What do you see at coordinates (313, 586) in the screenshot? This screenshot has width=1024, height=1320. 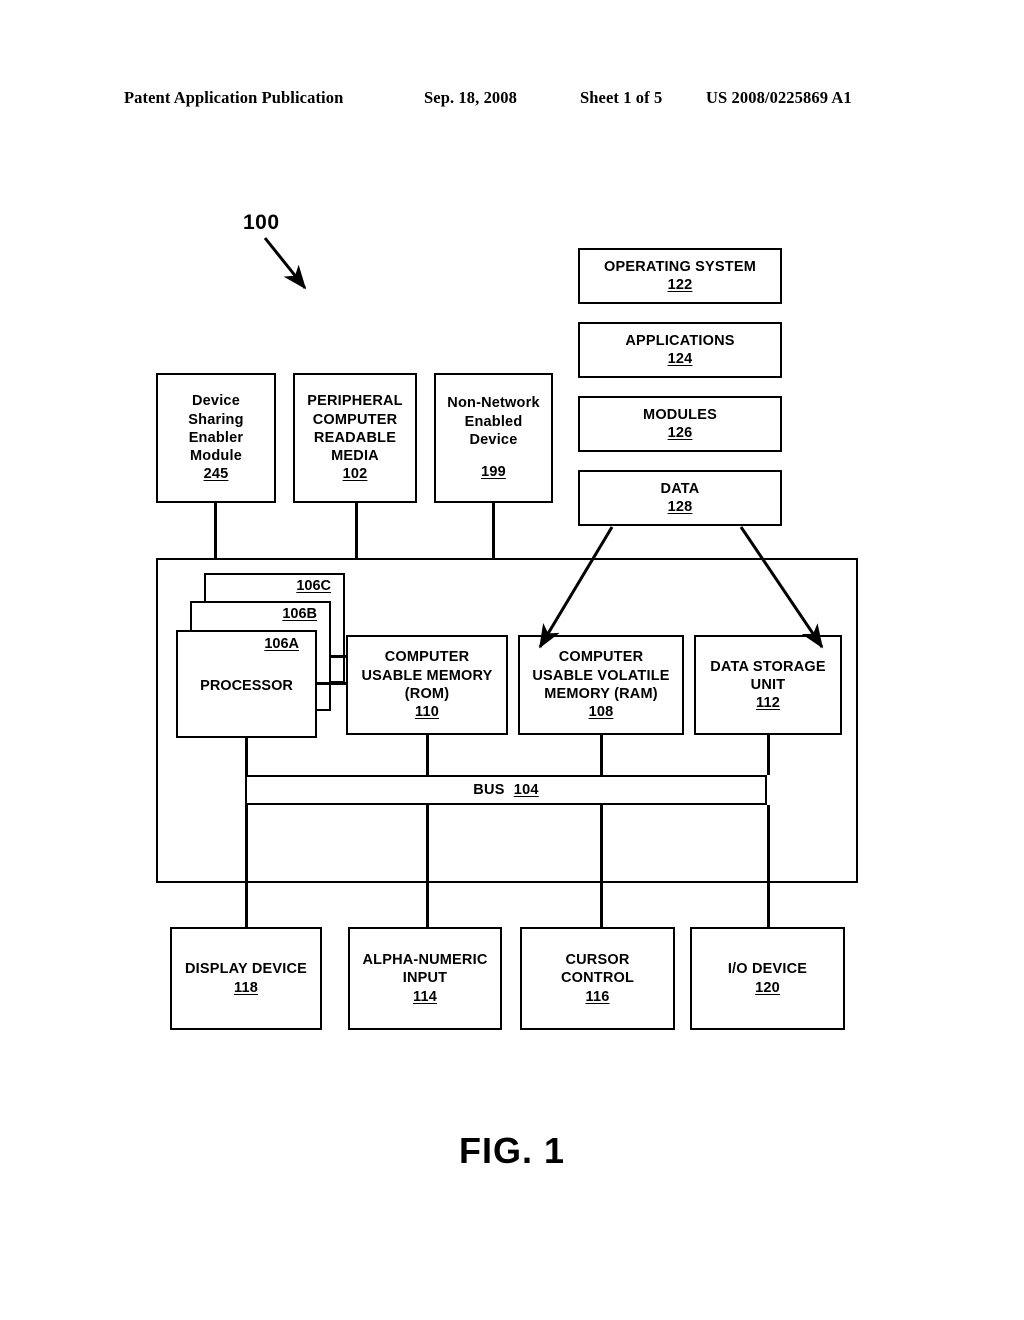 I see `node-processor-106c-ref: 106C` at bounding box center [313, 586].